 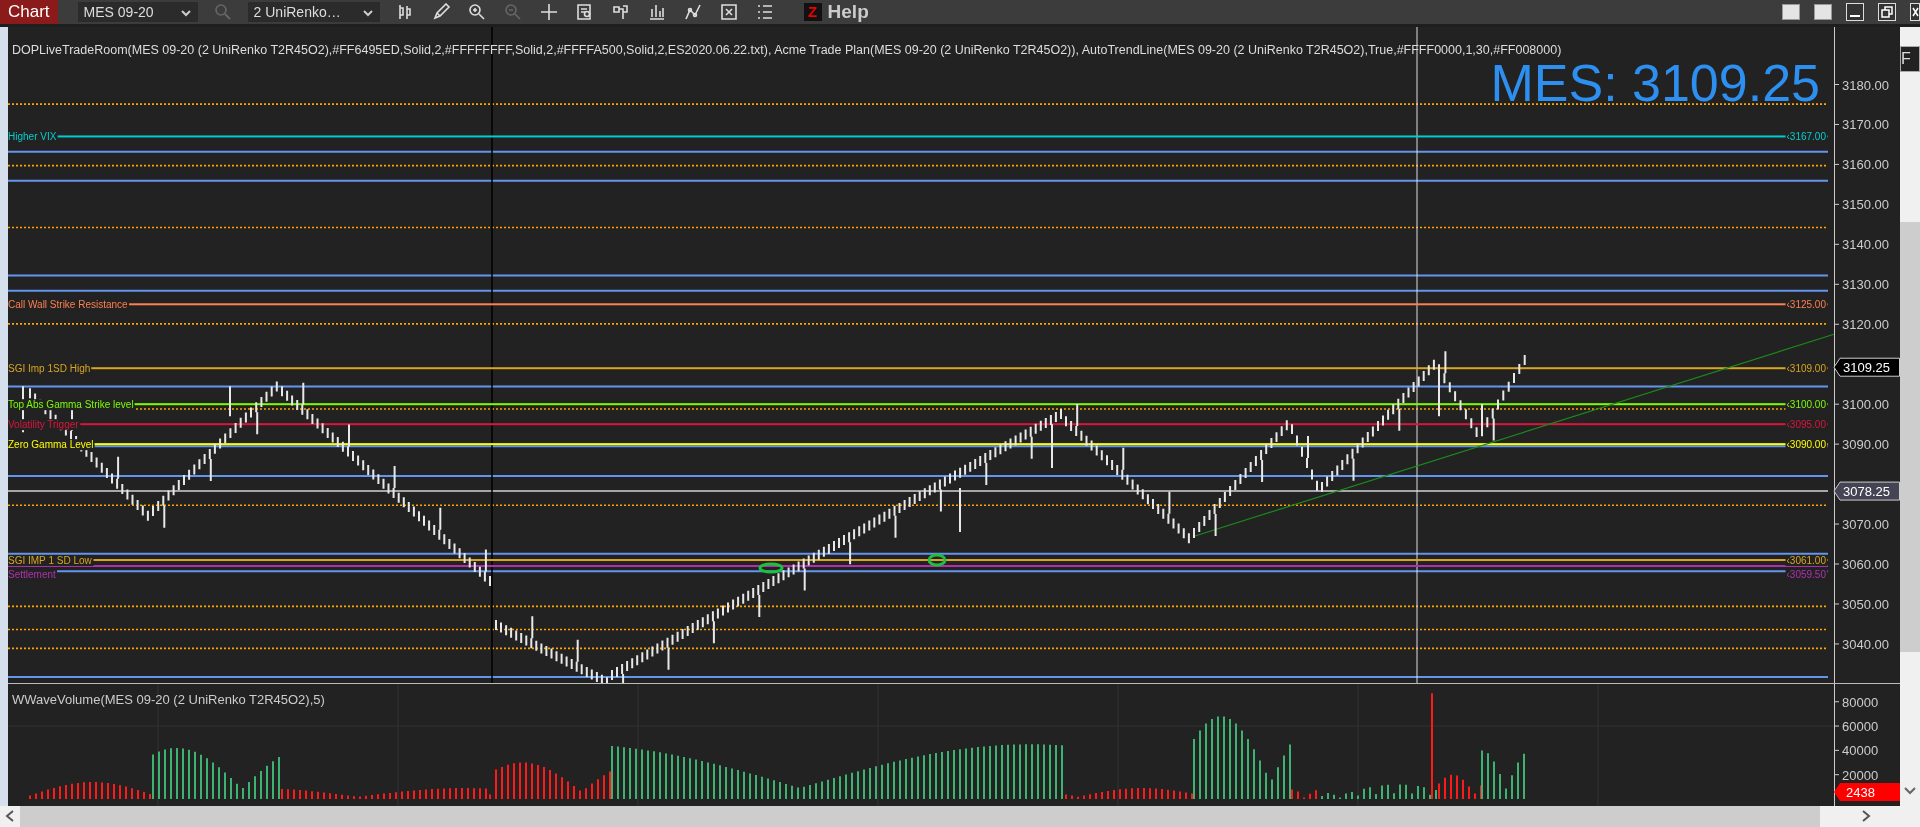 I want to click on axis-label: 3120.00, so click(x=1865, y=325).